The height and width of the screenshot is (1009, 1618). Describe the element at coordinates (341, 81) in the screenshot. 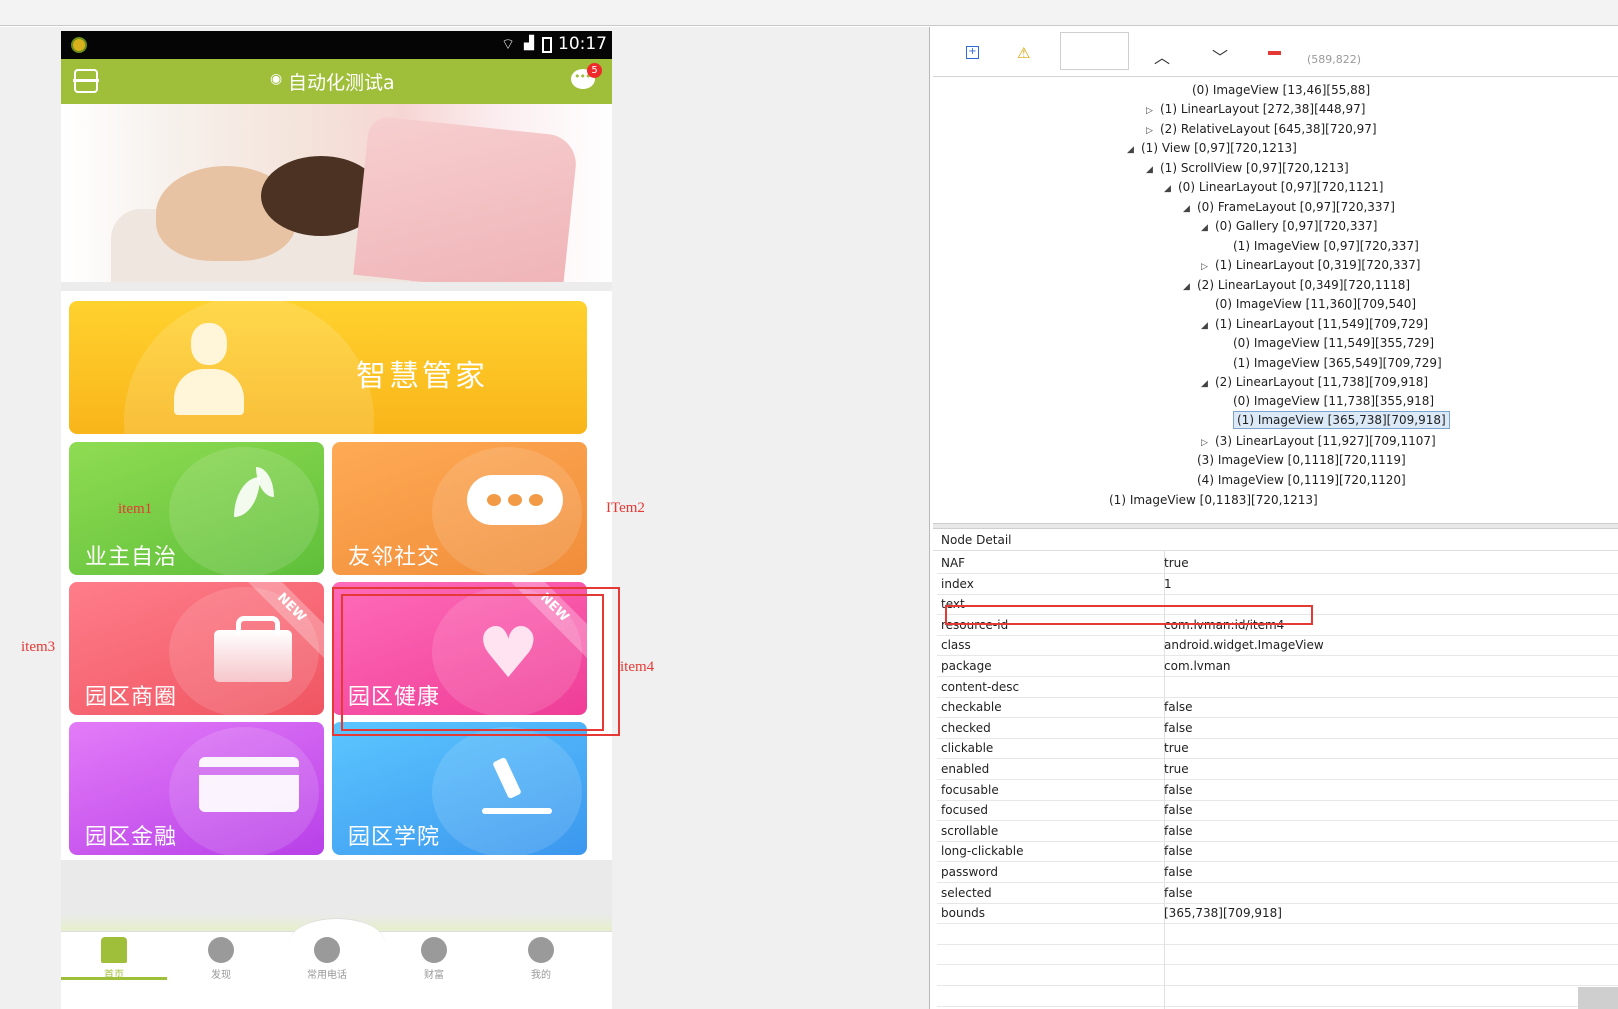

I see `community-title: 自动化测试a` at that location.